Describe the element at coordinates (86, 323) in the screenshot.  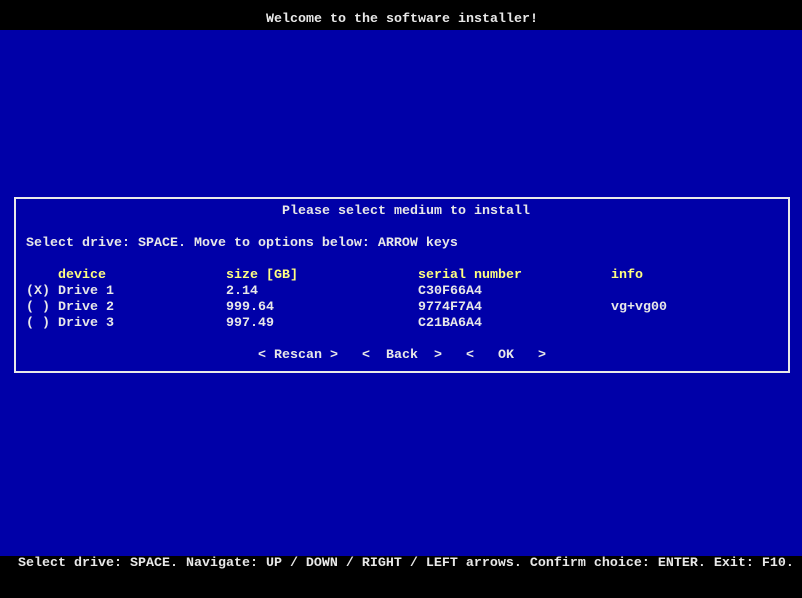
I see `drive-device: Drive 3` at that location.